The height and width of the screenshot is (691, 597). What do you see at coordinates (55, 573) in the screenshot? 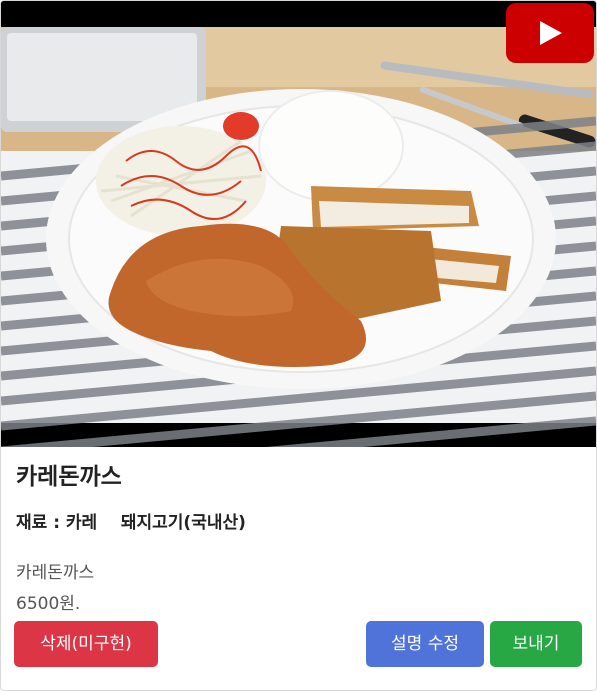
I see `recipe-description: 카레돈까스` at bounding box center [55, 573].